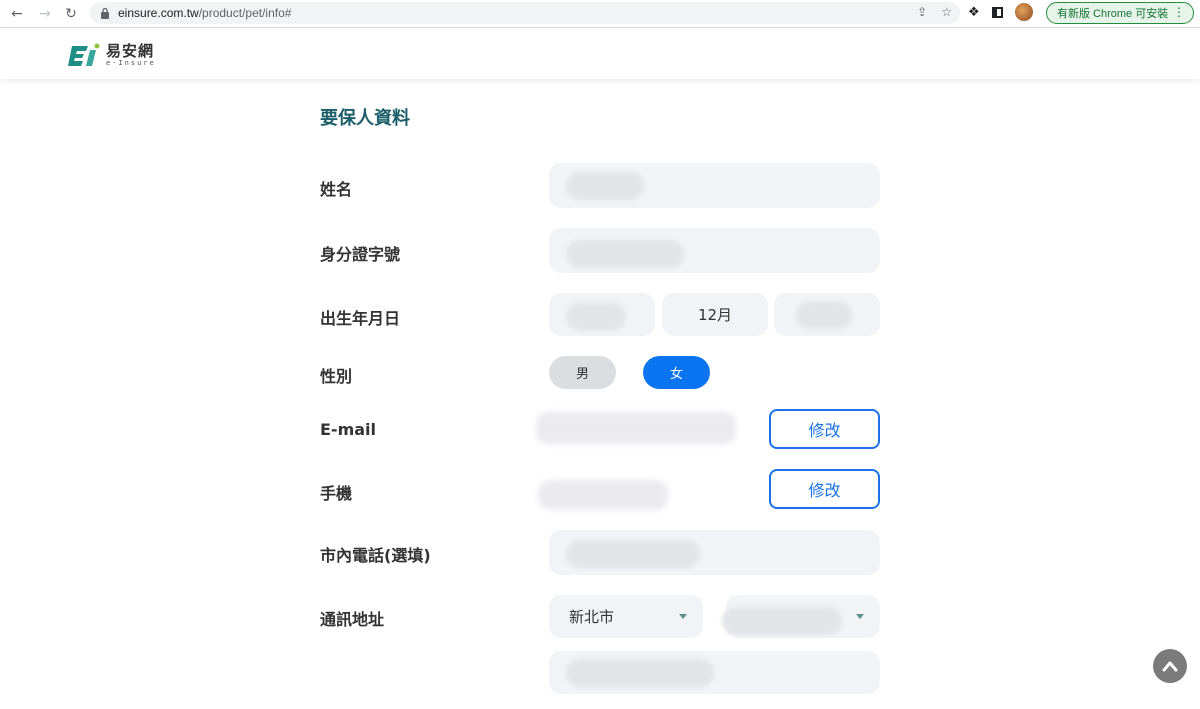 The height and width of the screenshot is (709, 1200). I want to click on chrome-update-button: 有新版 Chrome 可安裝 ⋮, so click(1120, 13).